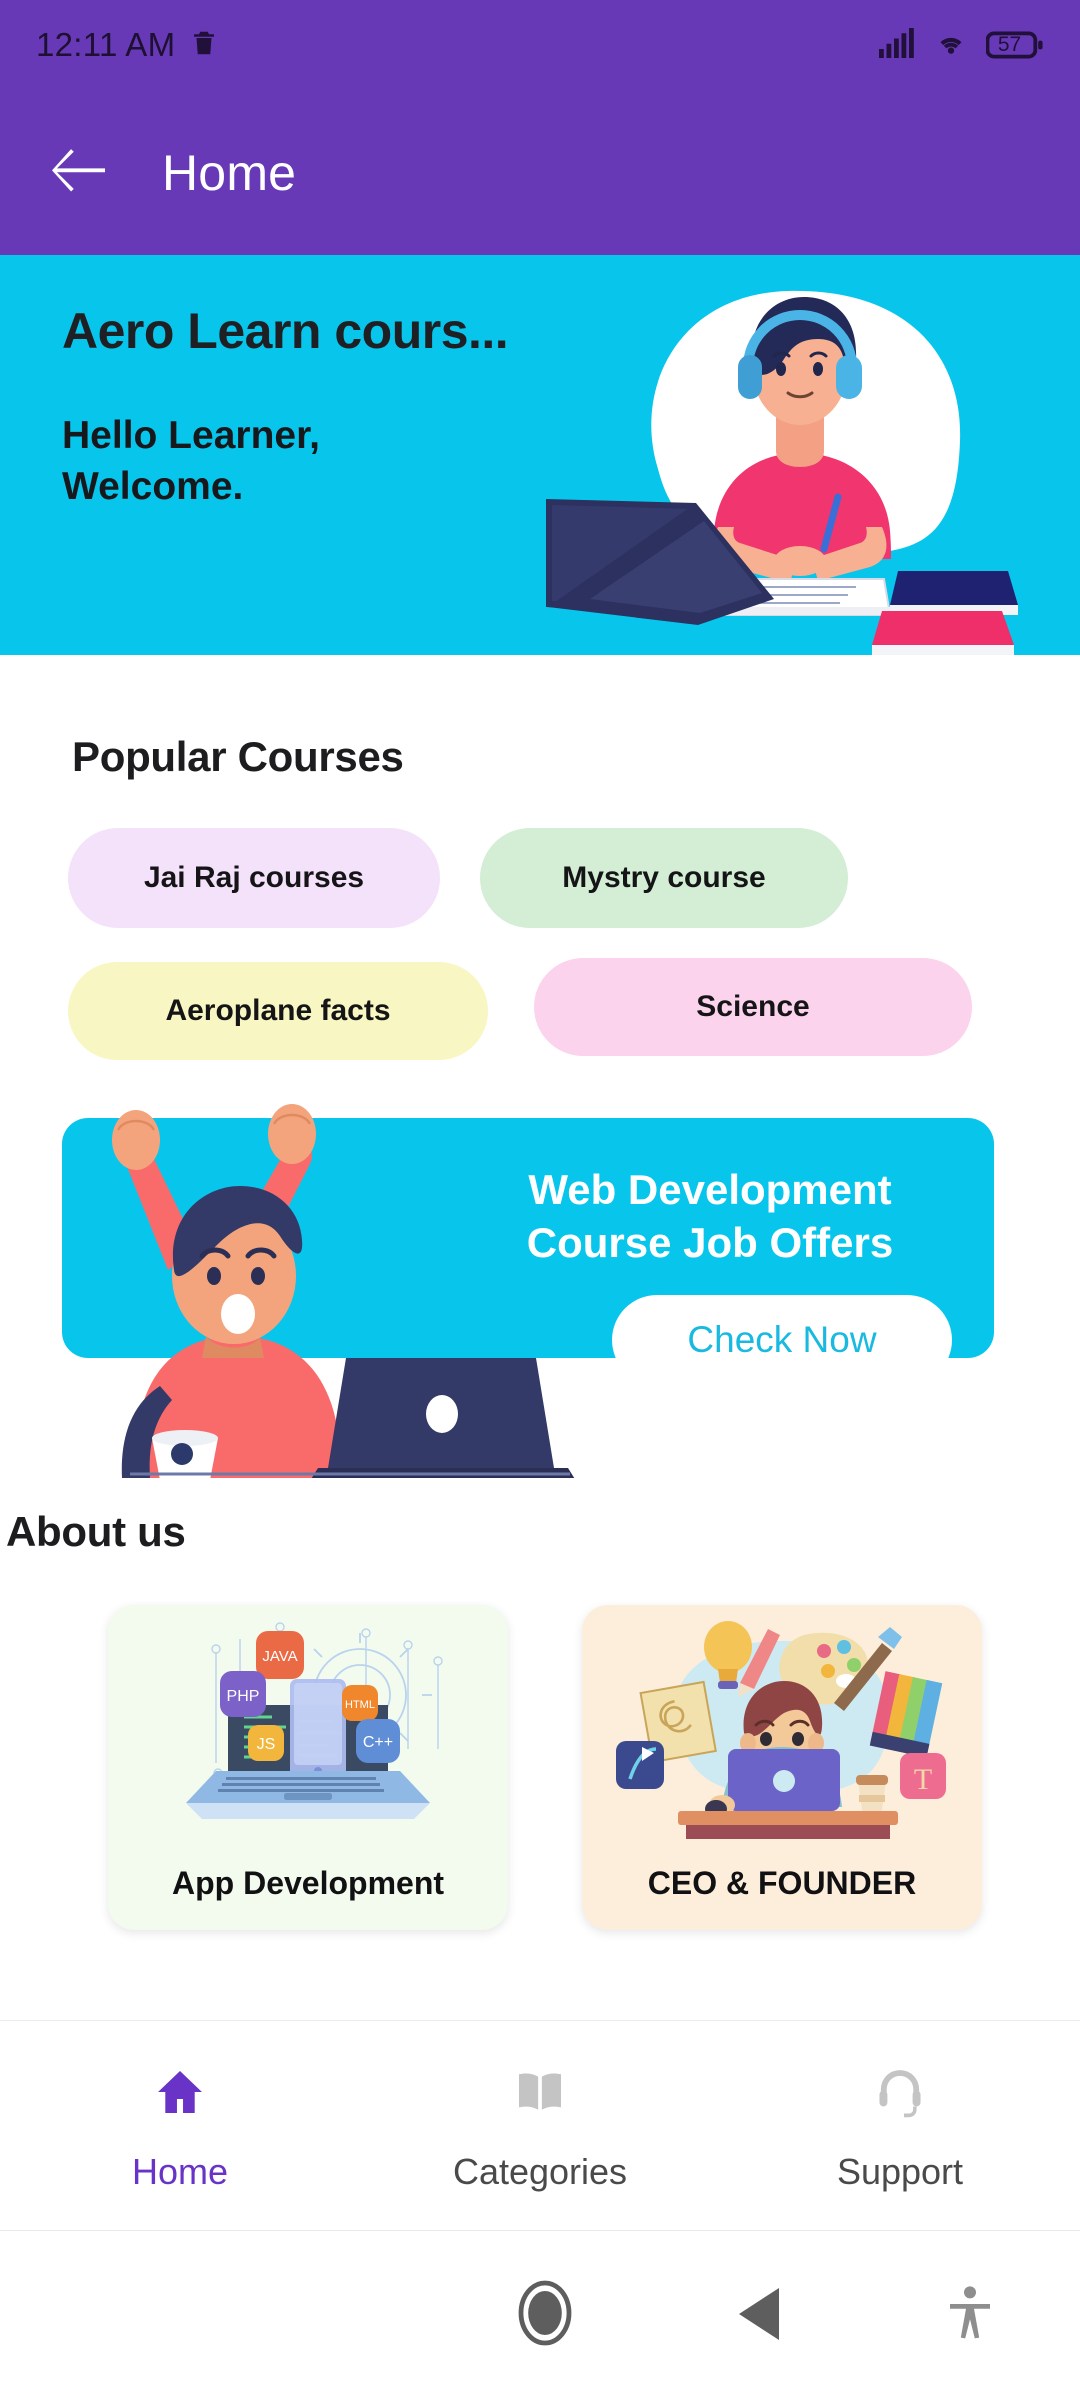 This screenshot has height=2400, width=1080. What do you see at coordinates (540, 172) in the screenshot?
I see `app-bar: Home` at bounding box center [540, 172].